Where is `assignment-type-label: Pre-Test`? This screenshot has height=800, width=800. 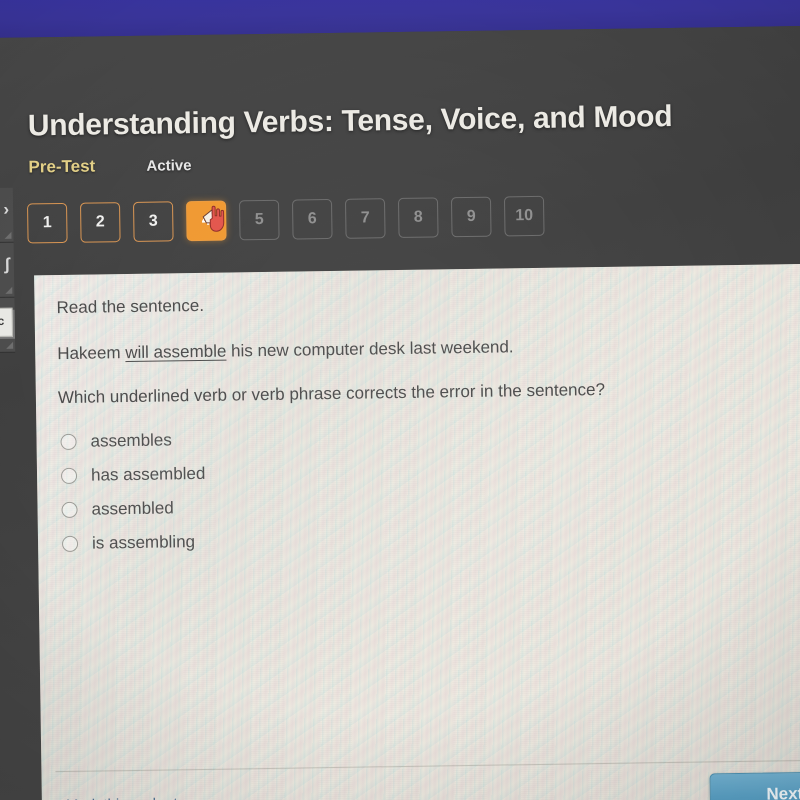 assignment-type-label: Pre-Test is located at coordinates (62, 166).